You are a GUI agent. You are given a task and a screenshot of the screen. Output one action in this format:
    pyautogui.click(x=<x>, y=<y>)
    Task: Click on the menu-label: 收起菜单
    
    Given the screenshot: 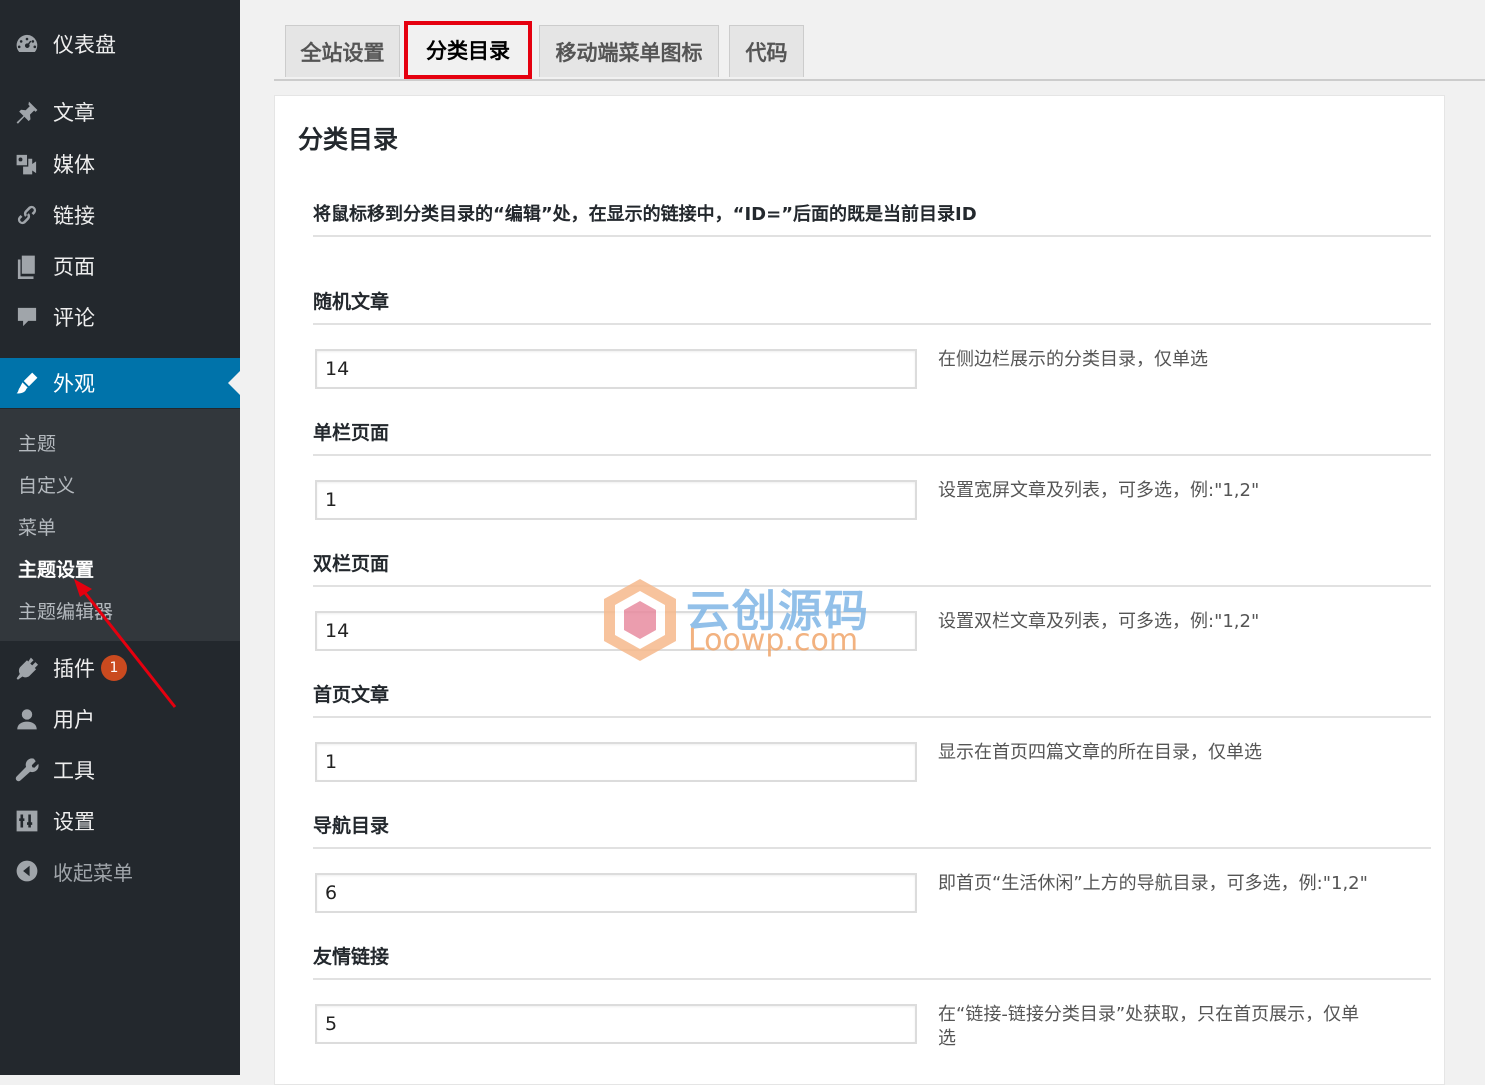 What is the action you would take?
    pyautogui.click(x=93, y=872)
    